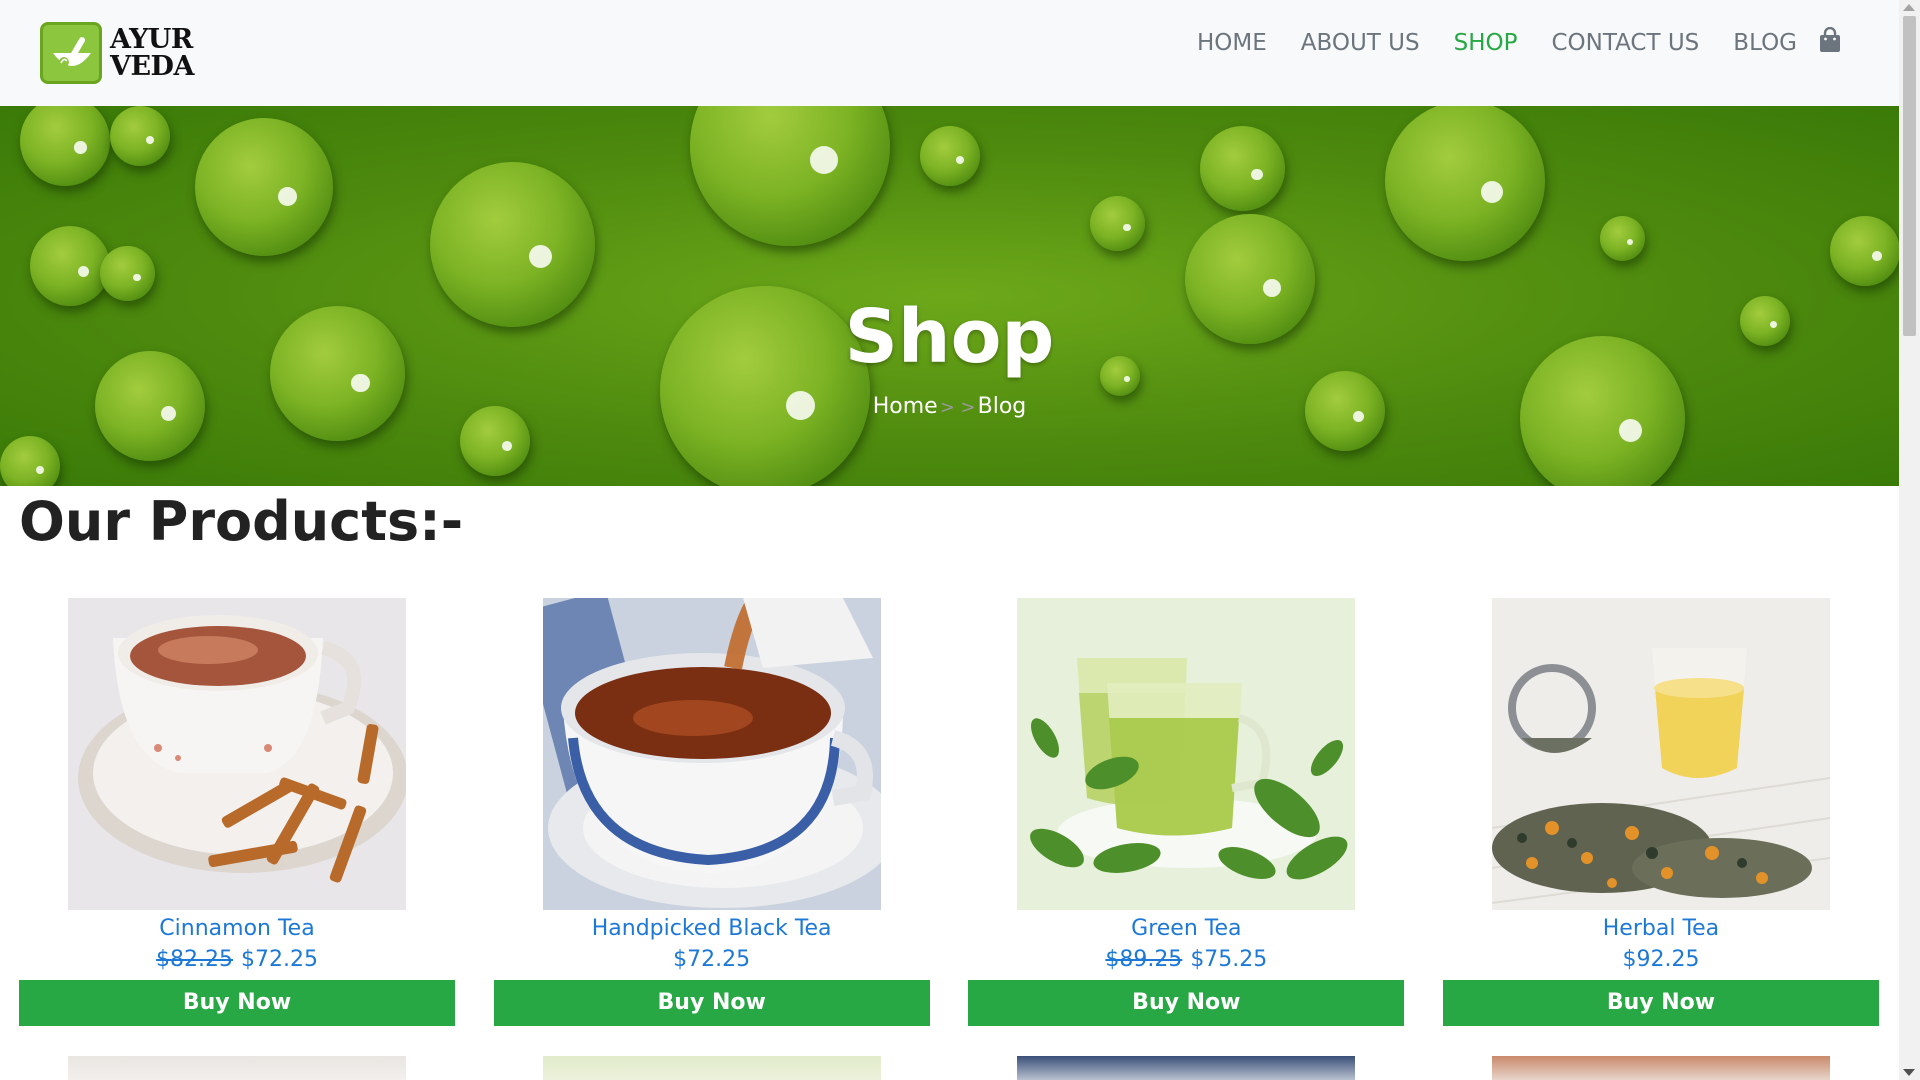 Image resolution: width=1920 pixels, height=1080 pixels. What do you see at coordinates (1360, 43) in the screenshot?
I see `nav-about-us: ABOUT US` at bounding box center [1360, 43].